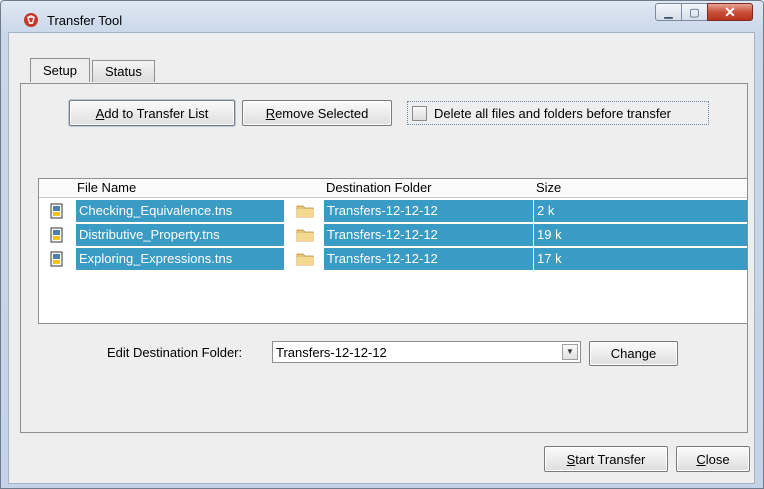 Image resolution: width=764 pixels, height=489 pixels. Describe the element at coordinates (570, 352) in the screenshot. I see `dropdown-arrow-icon: ▼` at that location.